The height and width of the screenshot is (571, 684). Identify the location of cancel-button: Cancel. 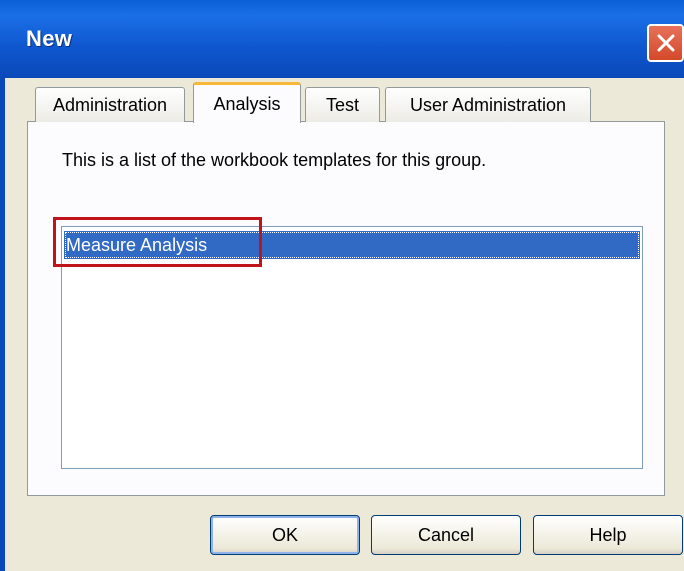
(446, 535).